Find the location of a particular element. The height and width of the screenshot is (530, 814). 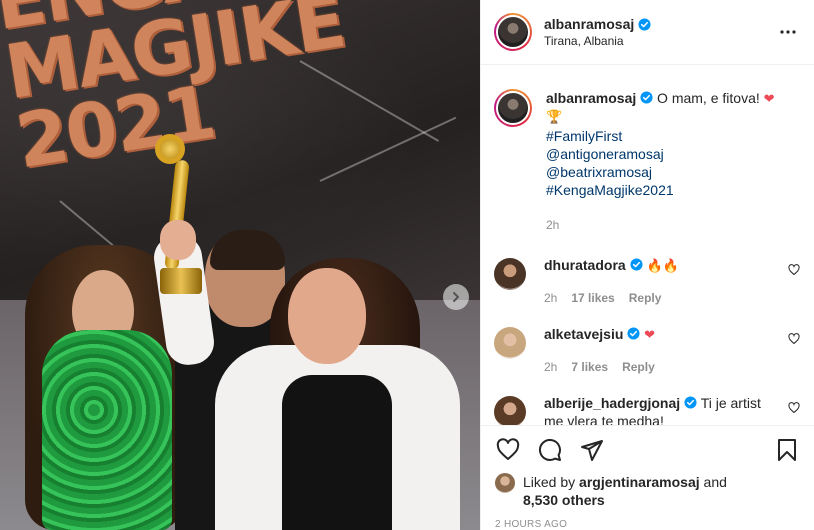

comment-body: alketavejsiu ❤ 2h 7 likes Reply is located at coordinates (655, 350).